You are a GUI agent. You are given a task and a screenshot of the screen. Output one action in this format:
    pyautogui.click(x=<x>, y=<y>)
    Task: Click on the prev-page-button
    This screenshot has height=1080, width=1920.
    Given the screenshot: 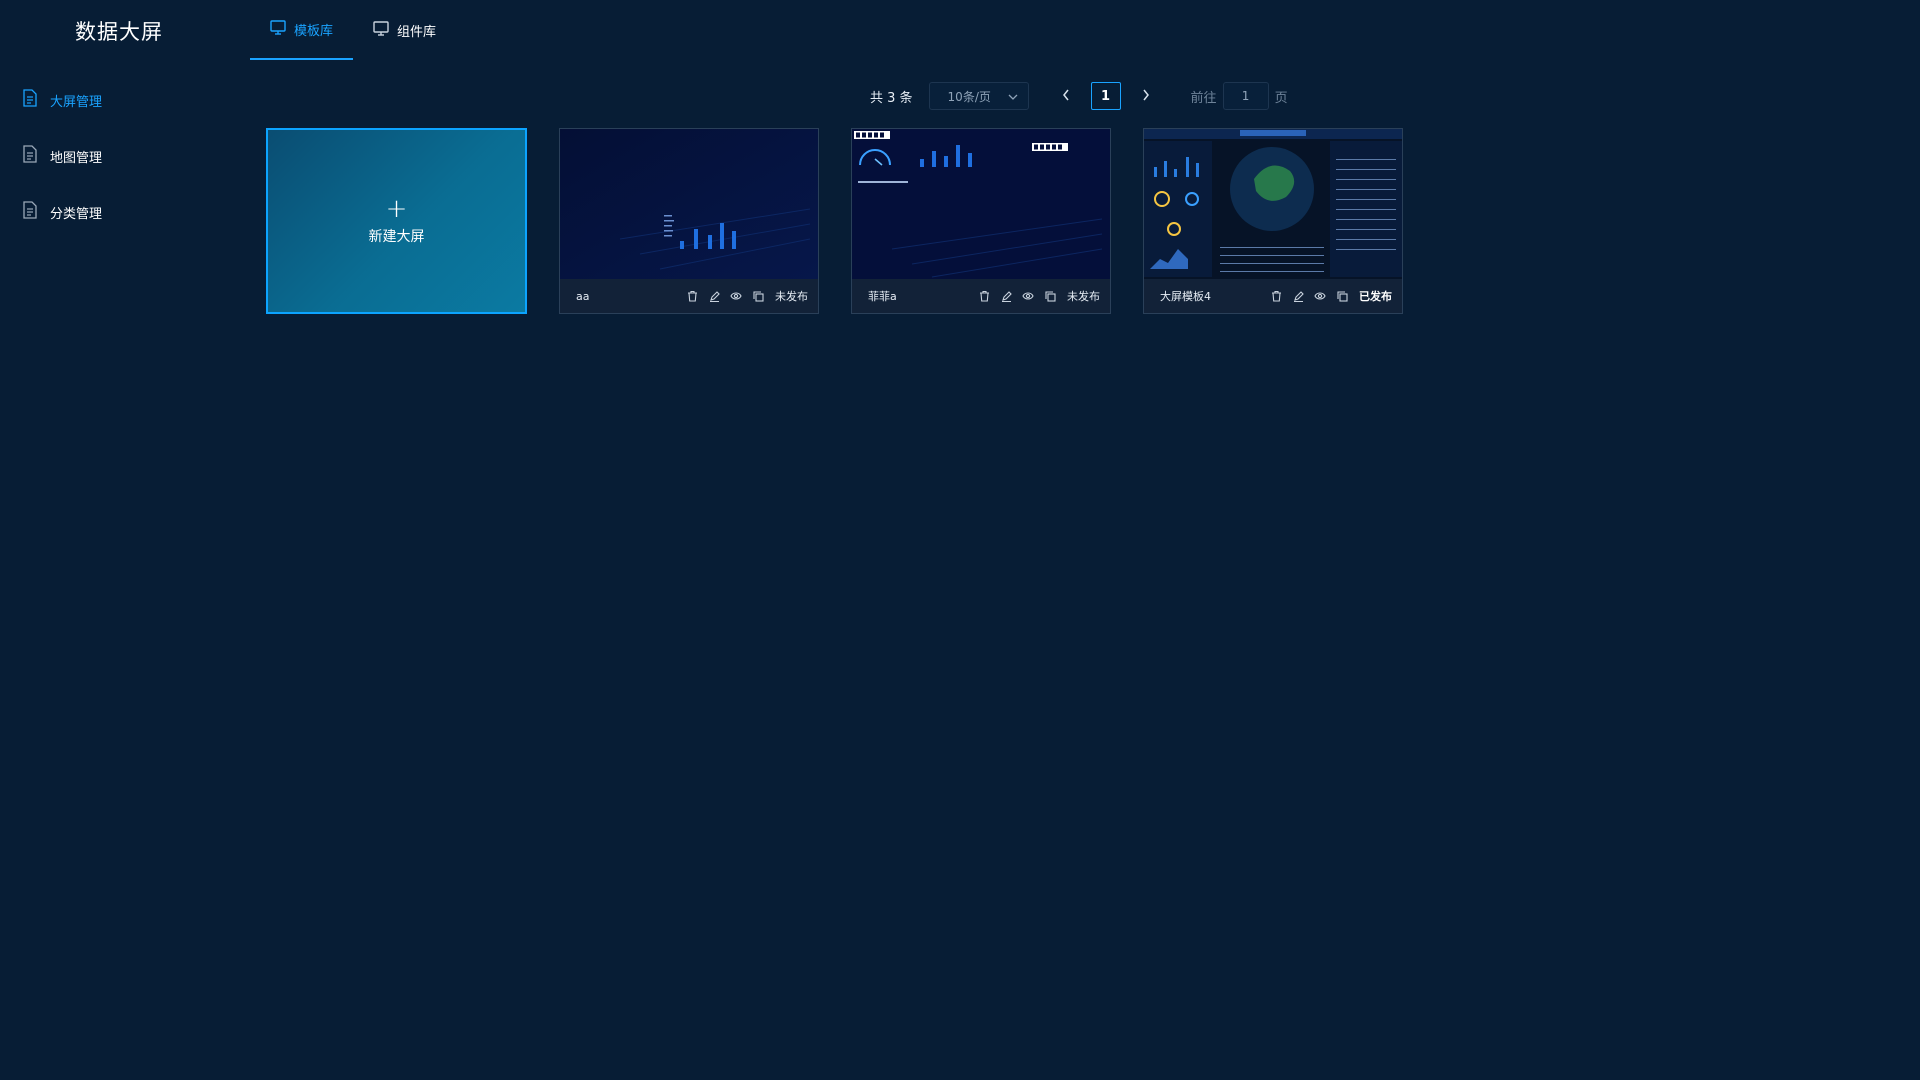 What is the action you would take?
    pyautogui.click(x=1066, y=96)
    